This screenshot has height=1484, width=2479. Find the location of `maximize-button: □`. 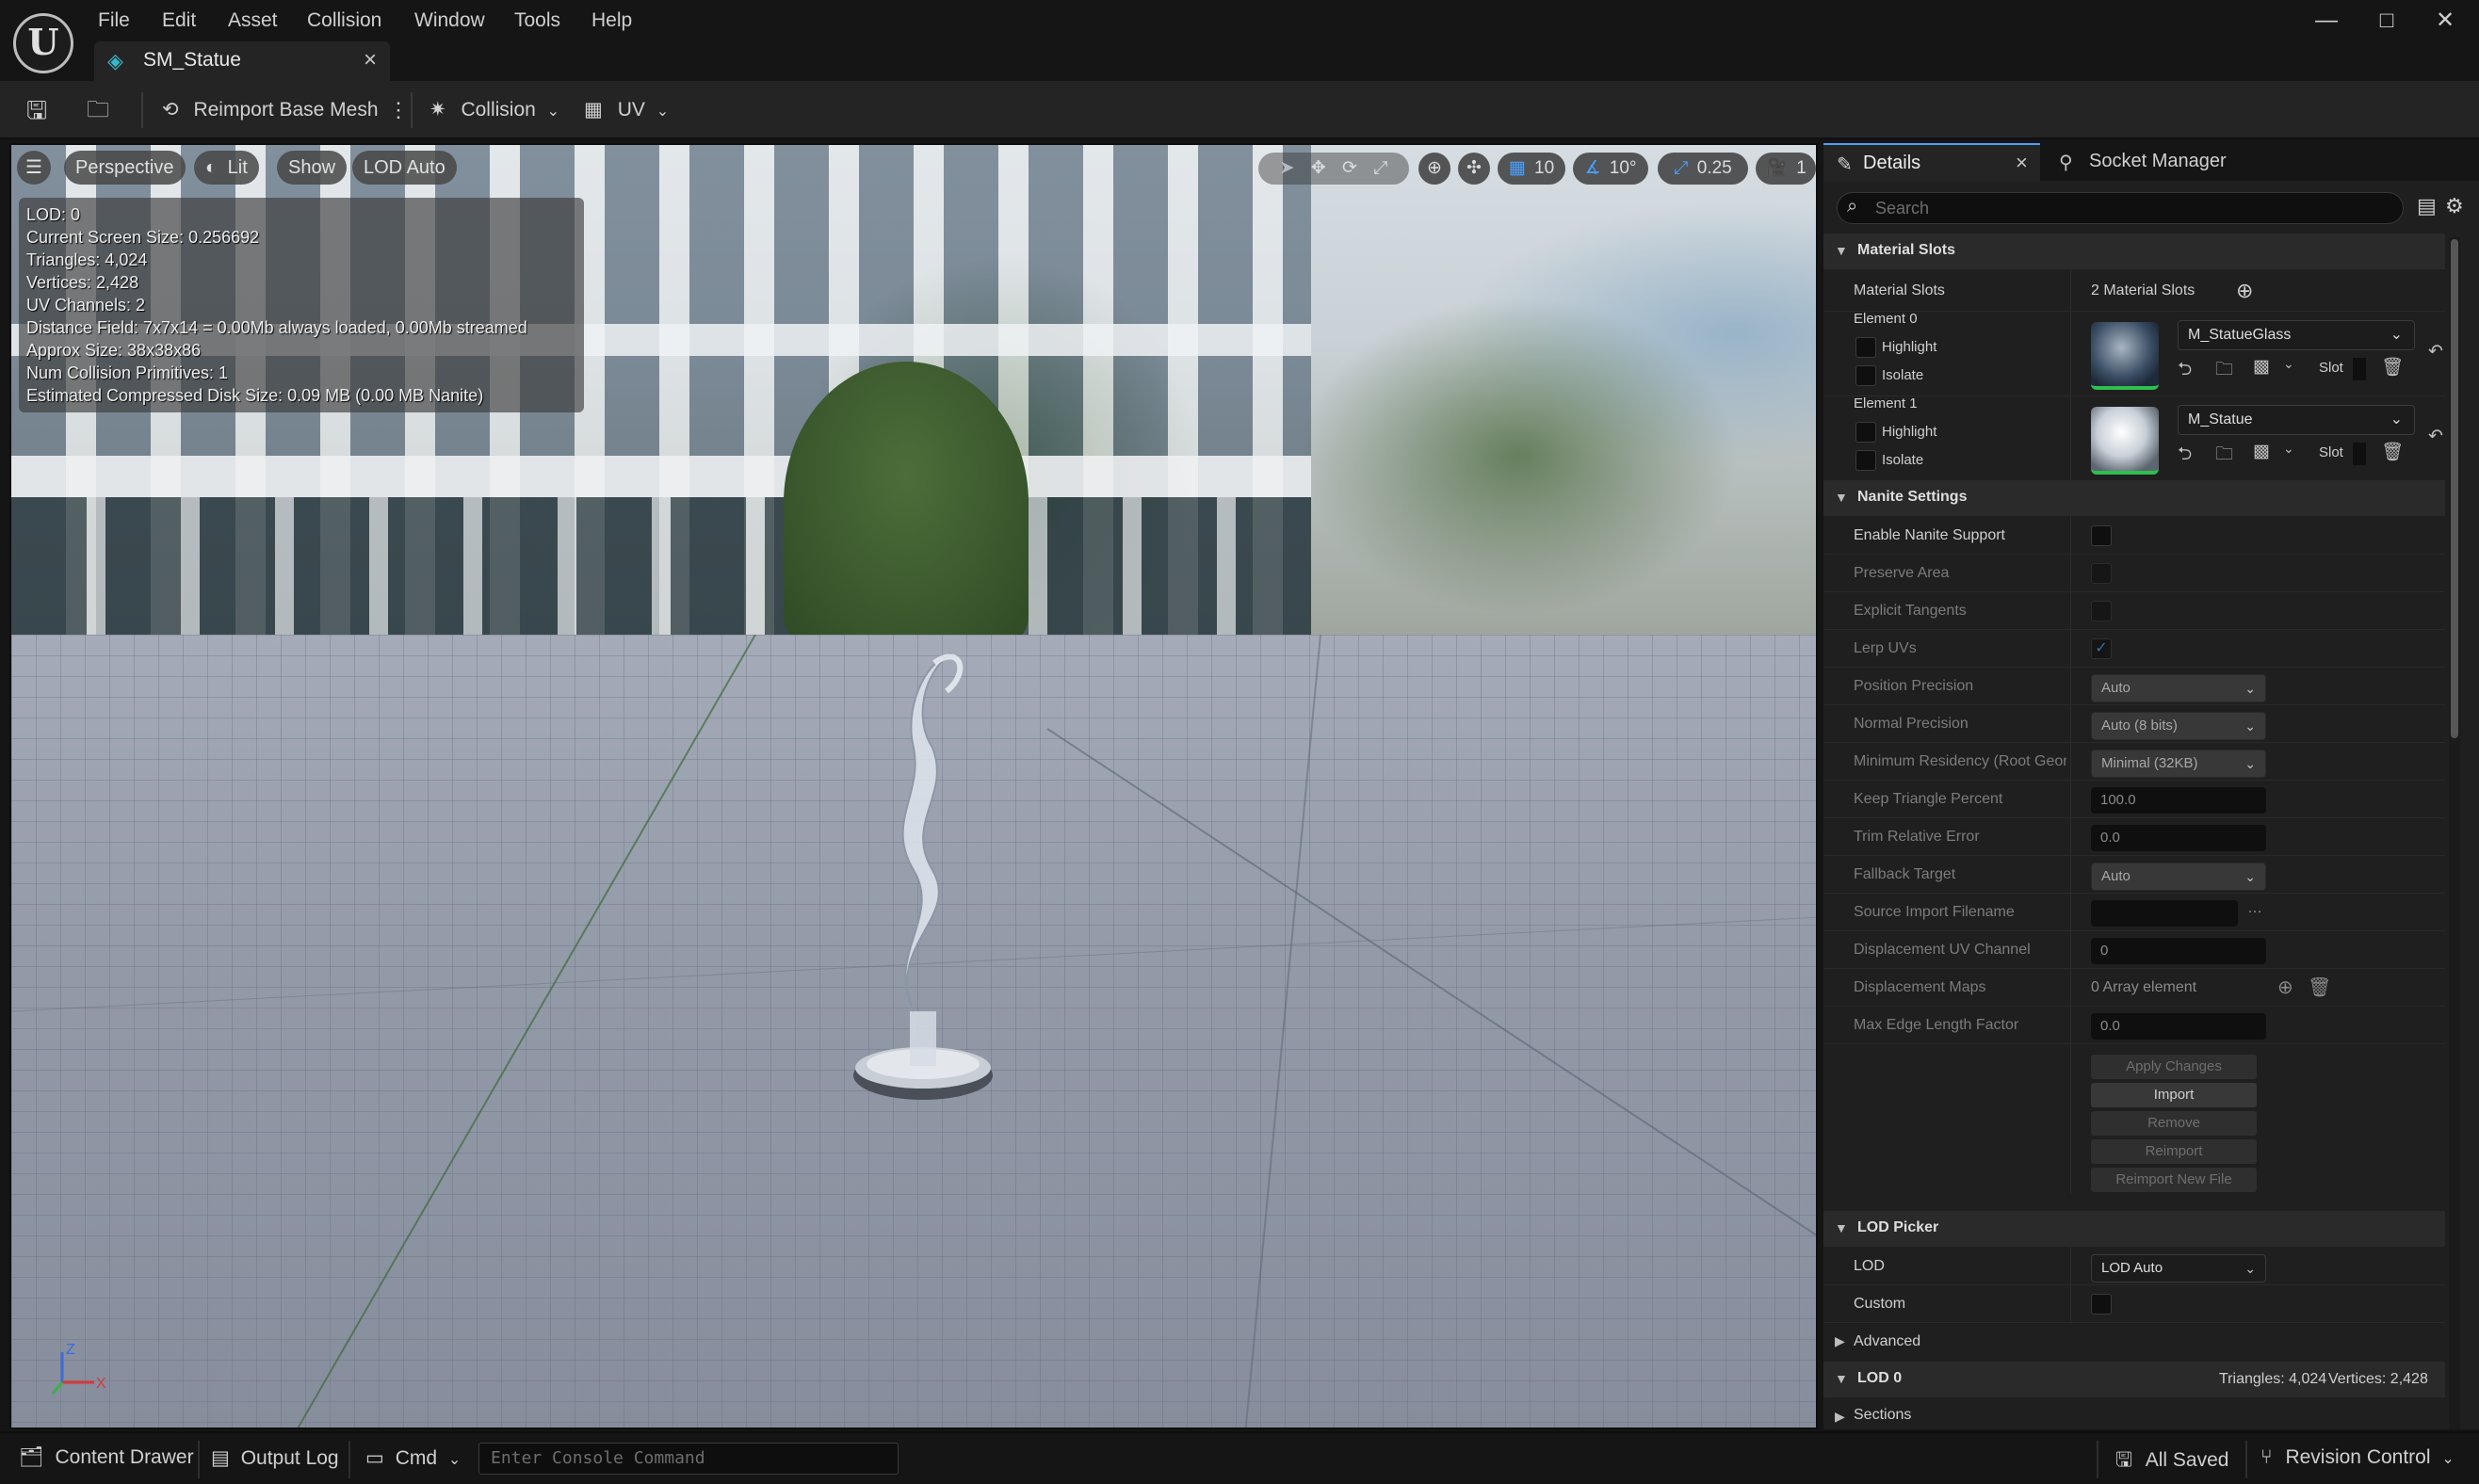

maximize-button: □ is located at coordinates (2386, 21).